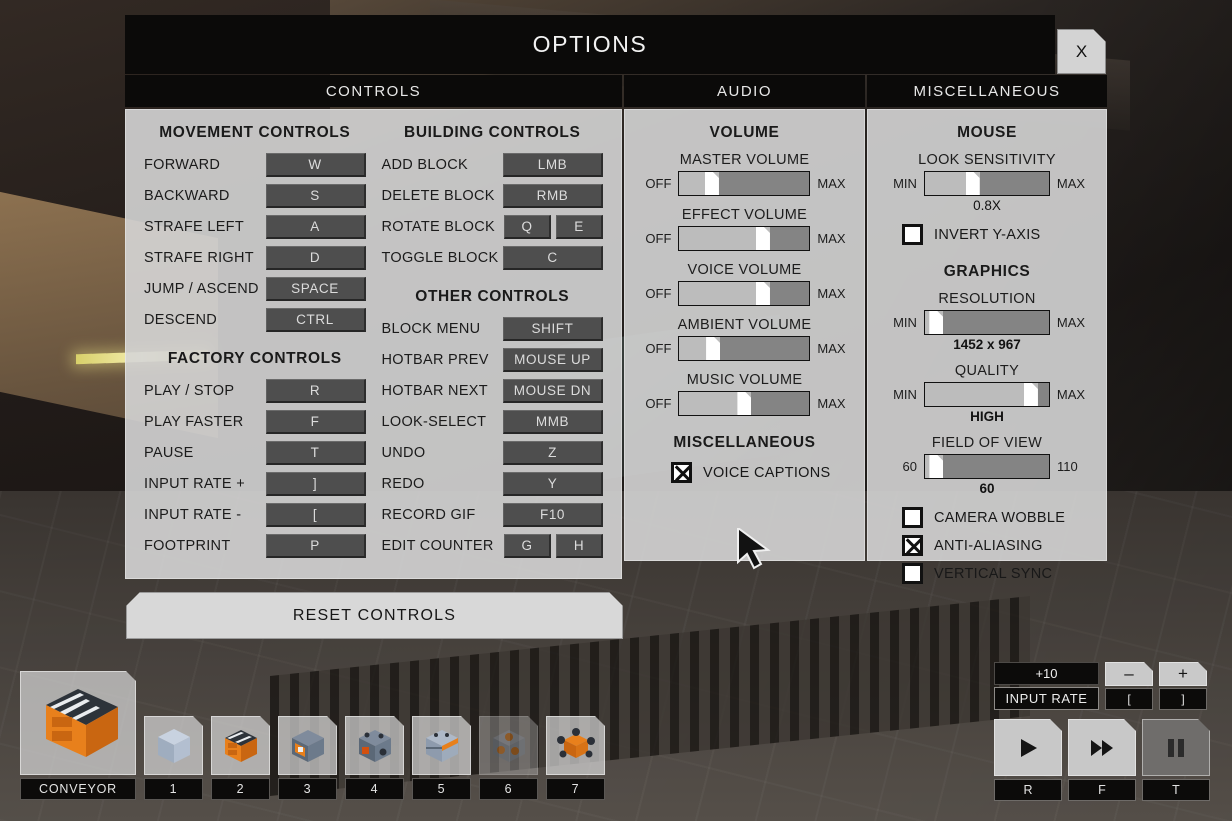 This screenshot has width=1232, height=821. I want to click on key-binding: MOUSE DN, so click(553, 390).